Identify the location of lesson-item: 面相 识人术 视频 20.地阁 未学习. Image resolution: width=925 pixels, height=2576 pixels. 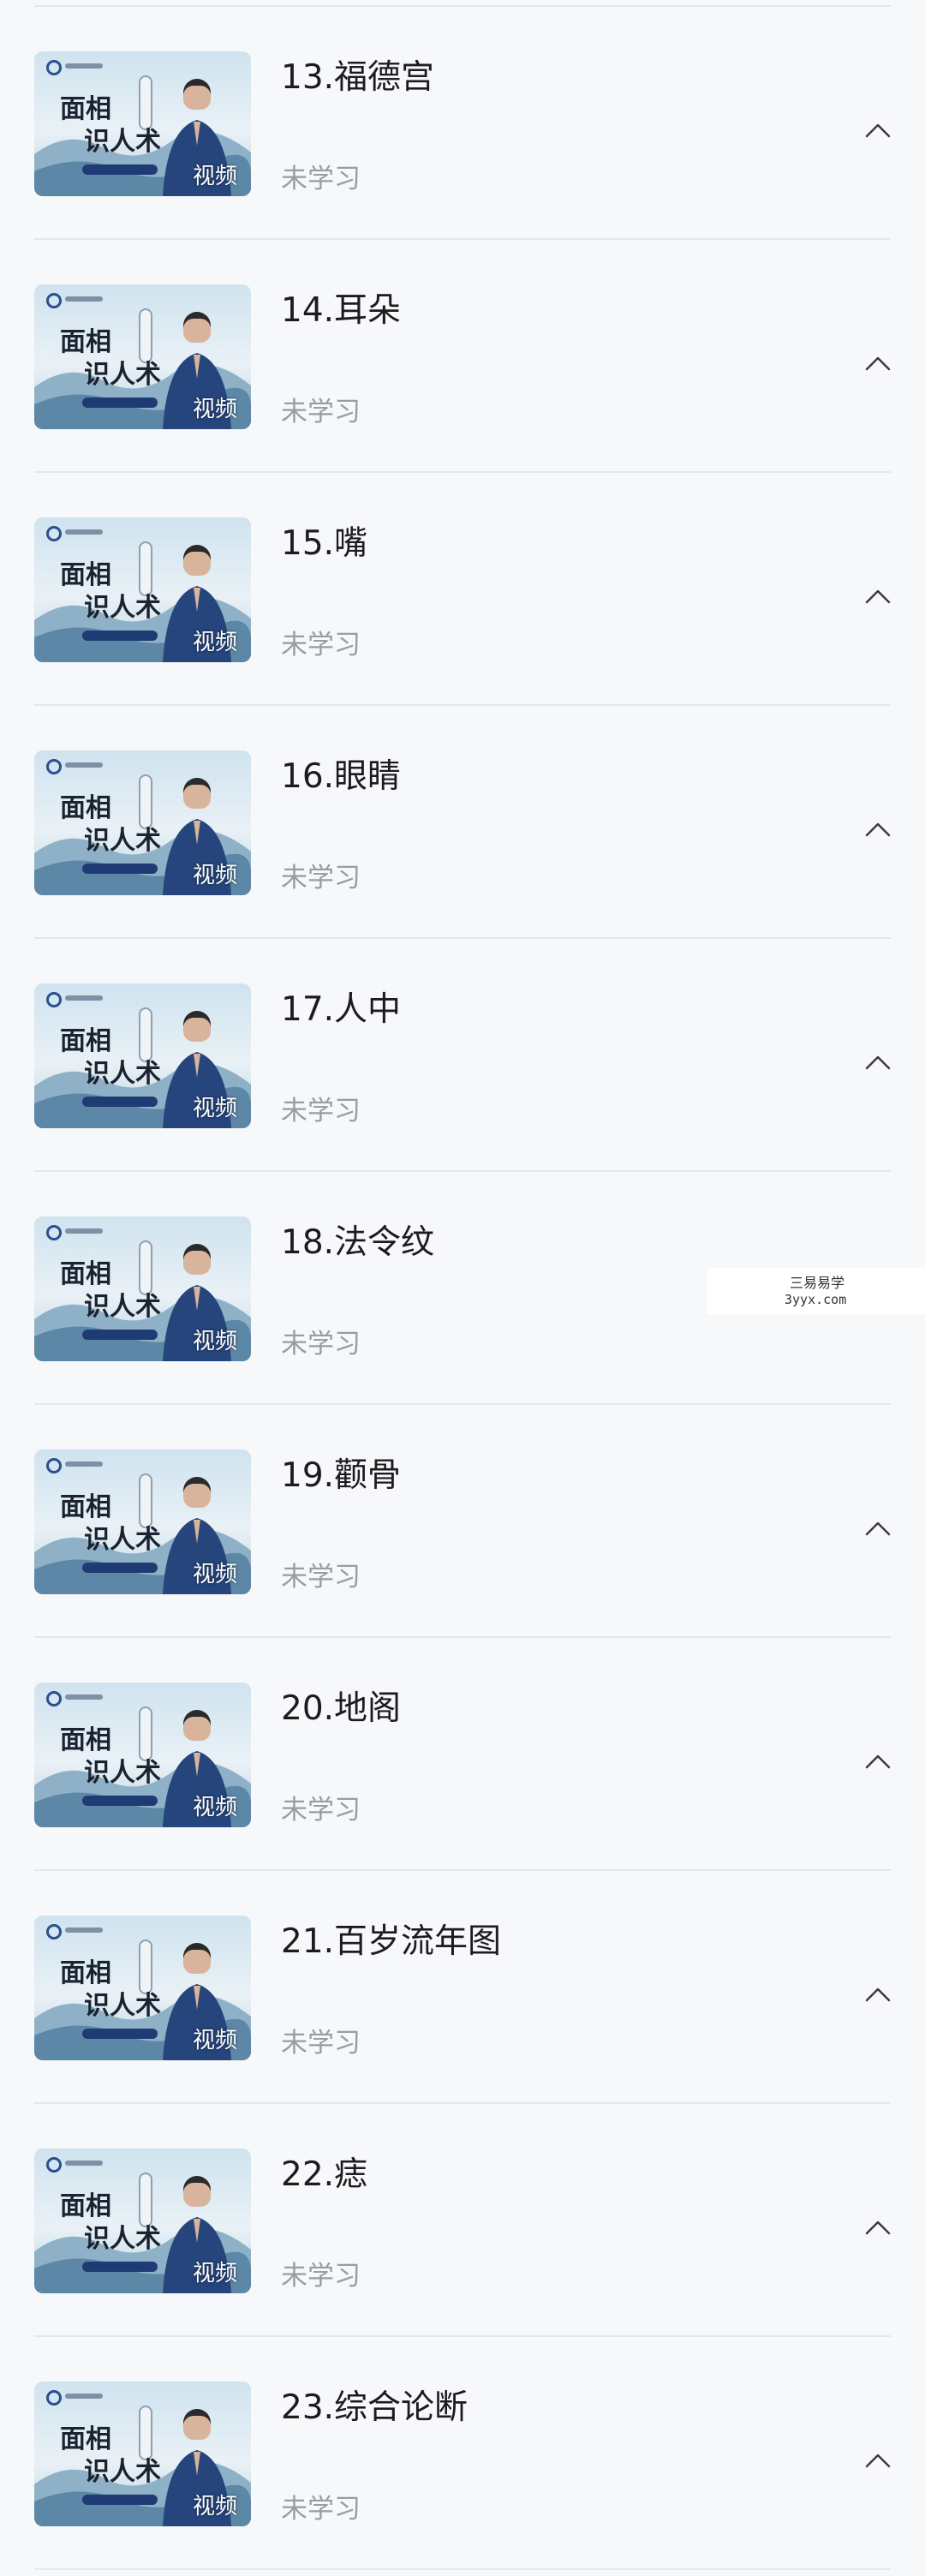
(462, 1755).